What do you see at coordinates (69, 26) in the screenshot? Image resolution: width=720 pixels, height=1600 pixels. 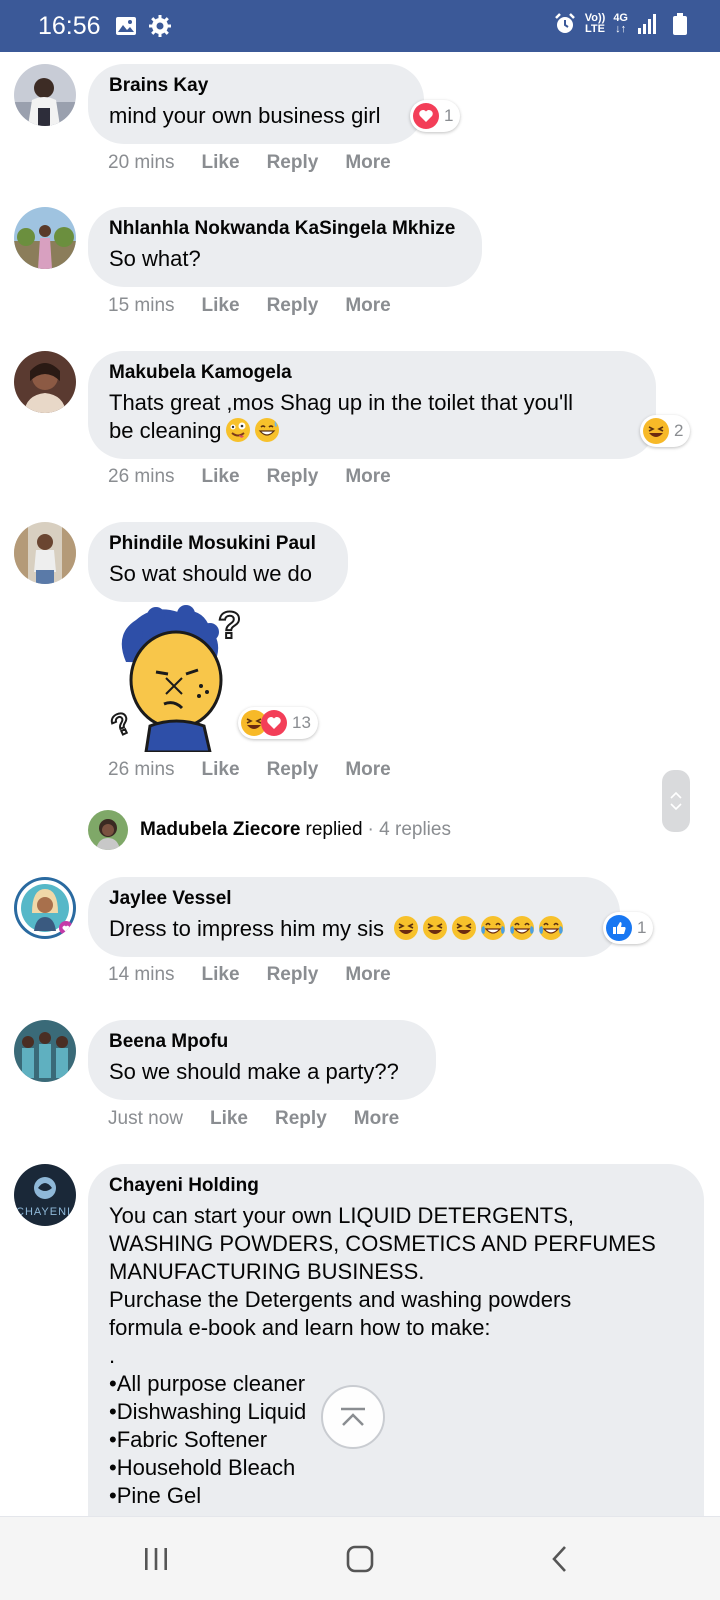 I see `status-time: 16:56` at bounding box center [69, 26].